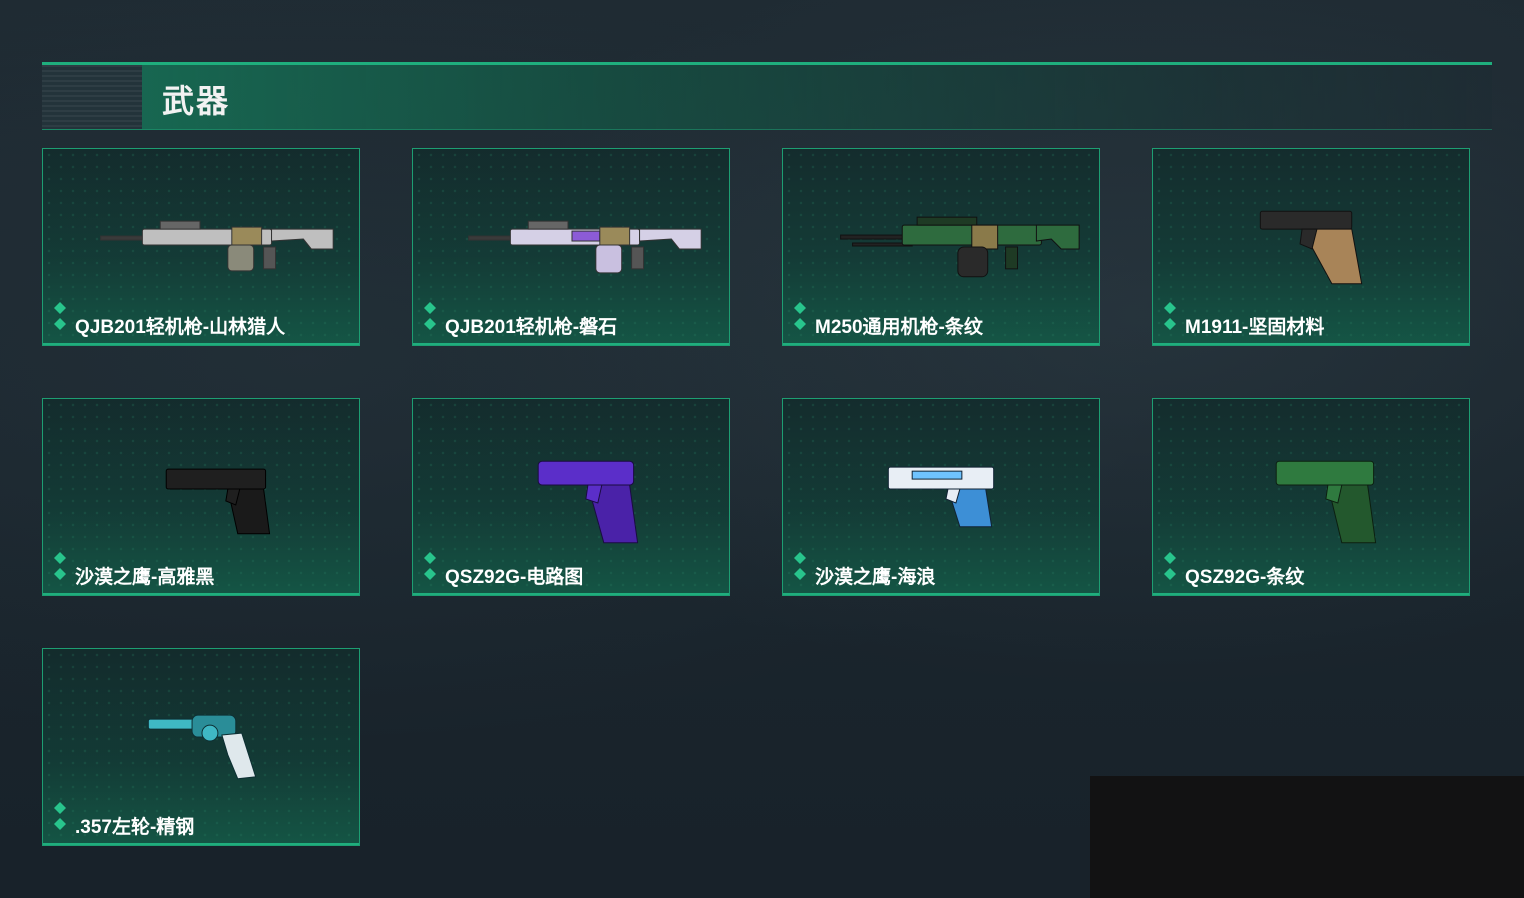 The image size is (1524, 898). I want to click on weapon-name: .357左轮-精钢, so click(135, 827).